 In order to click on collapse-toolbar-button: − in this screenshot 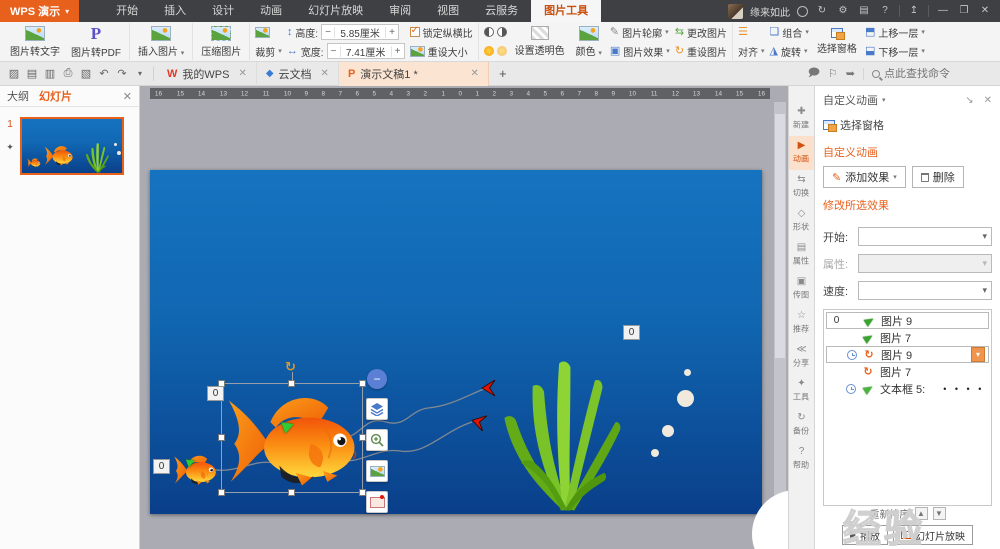, I will do `click(377, 379)`.